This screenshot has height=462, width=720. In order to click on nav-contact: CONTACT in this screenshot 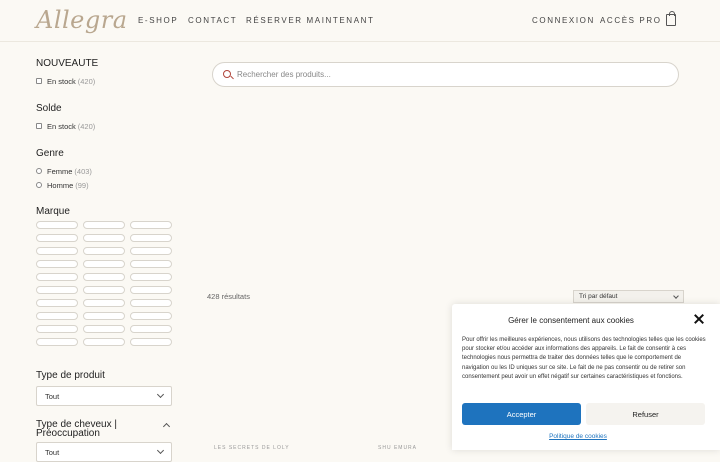, I will do `click(212, 20)`.